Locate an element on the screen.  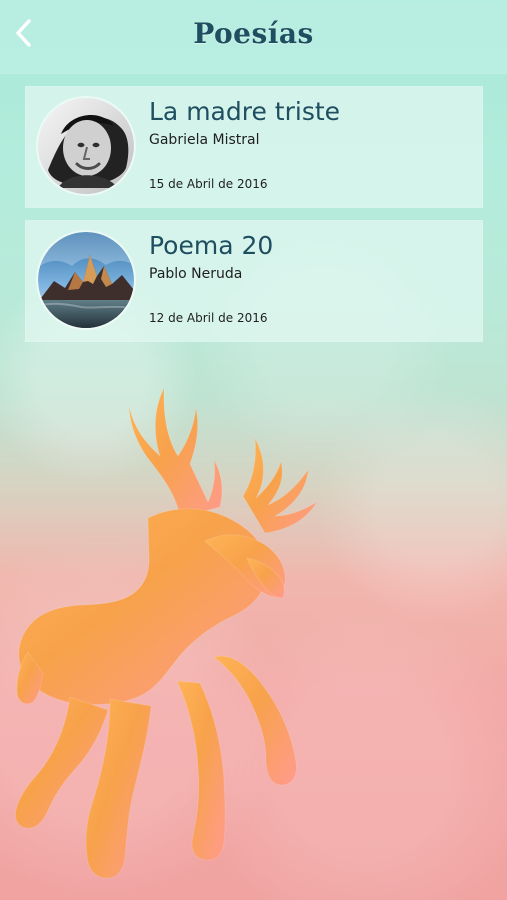
page-title: Poesías is located at coordinates (253, 33).